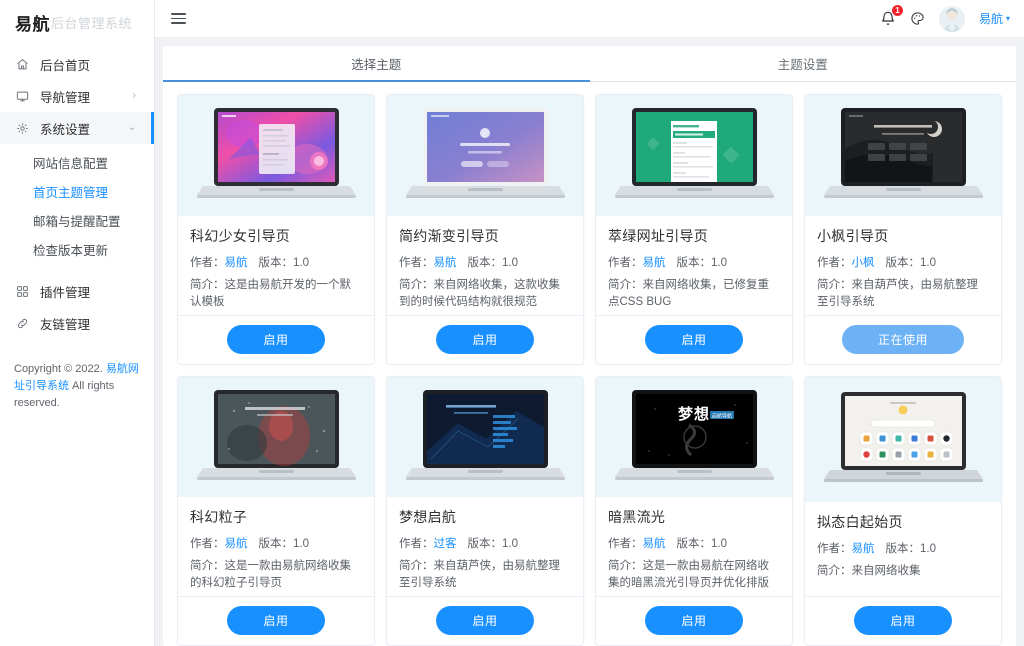 The image size is (1024, 646). Describe the element at coordinates (276, 546) in the screenshot. I see `theme-info: 科幻粒子 作者：易航 版本：1.0 简介：这是一款由易航网络收集的科幻粒子引导页` at that location.